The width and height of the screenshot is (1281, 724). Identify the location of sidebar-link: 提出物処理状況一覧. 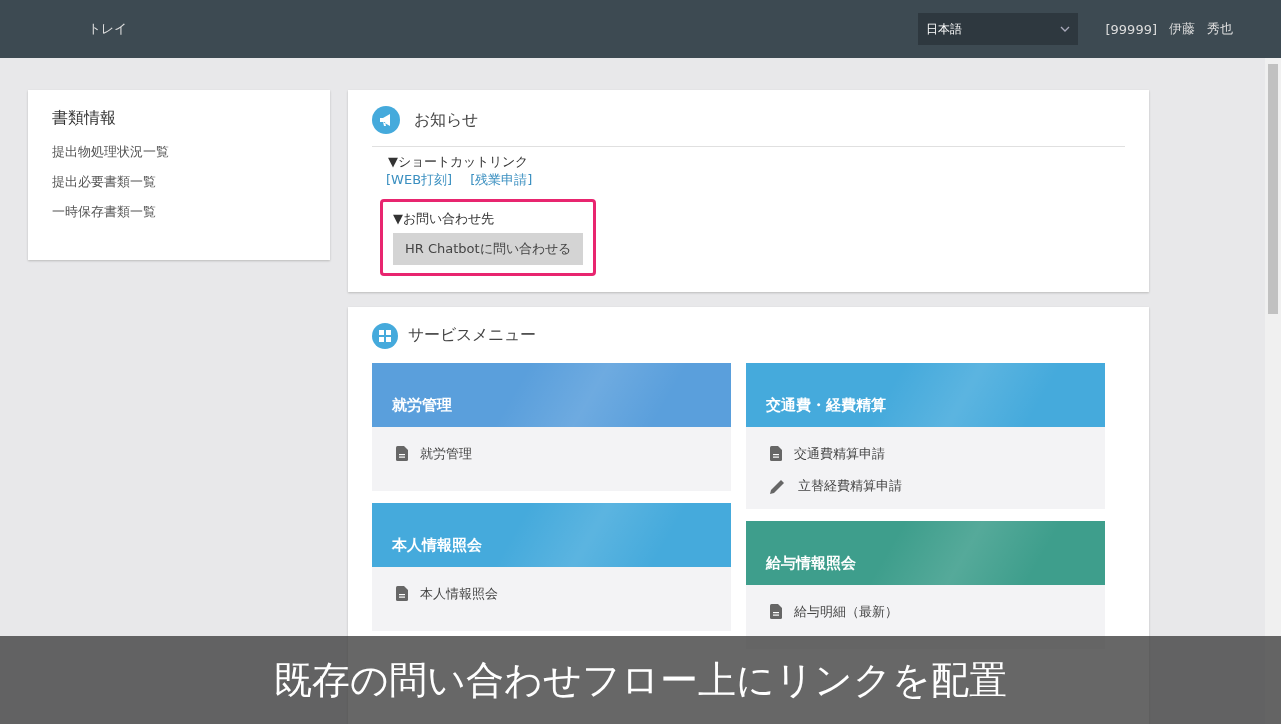
(110, 152).